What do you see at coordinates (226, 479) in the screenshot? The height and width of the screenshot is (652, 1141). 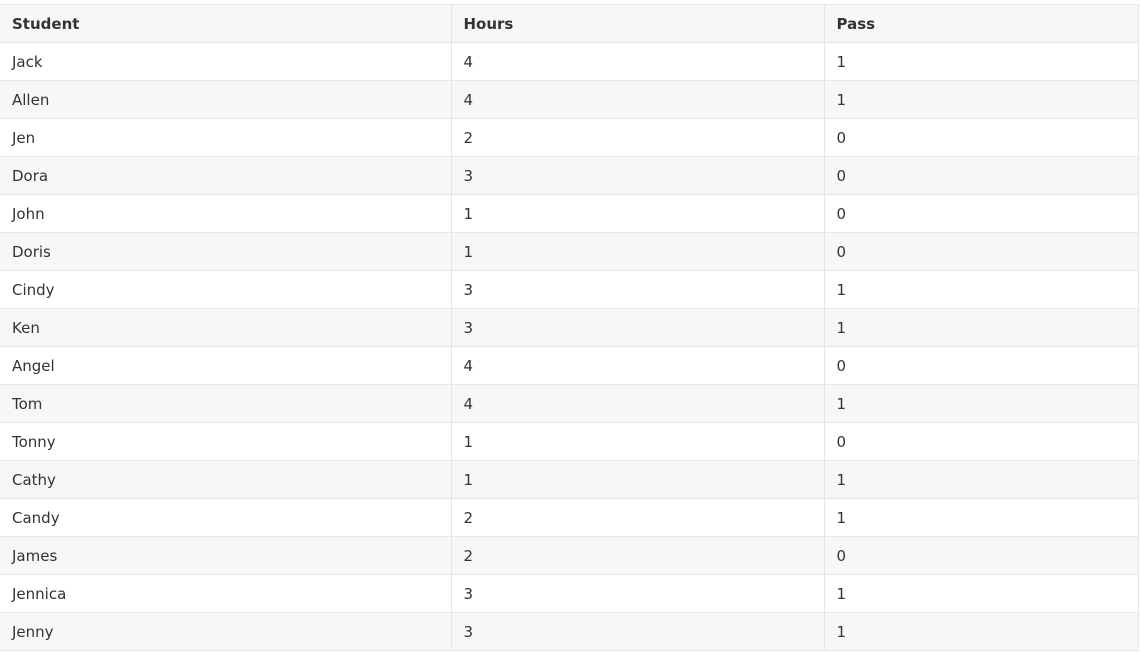 I see `cell-student: Cathy` at bounding box center [226, 479].